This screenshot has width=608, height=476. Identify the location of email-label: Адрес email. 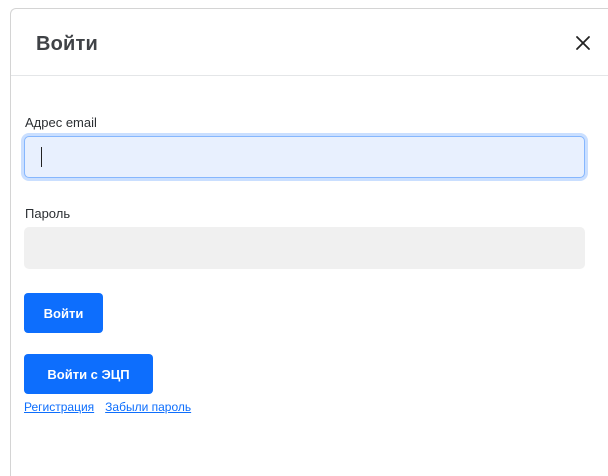
(61, 122).